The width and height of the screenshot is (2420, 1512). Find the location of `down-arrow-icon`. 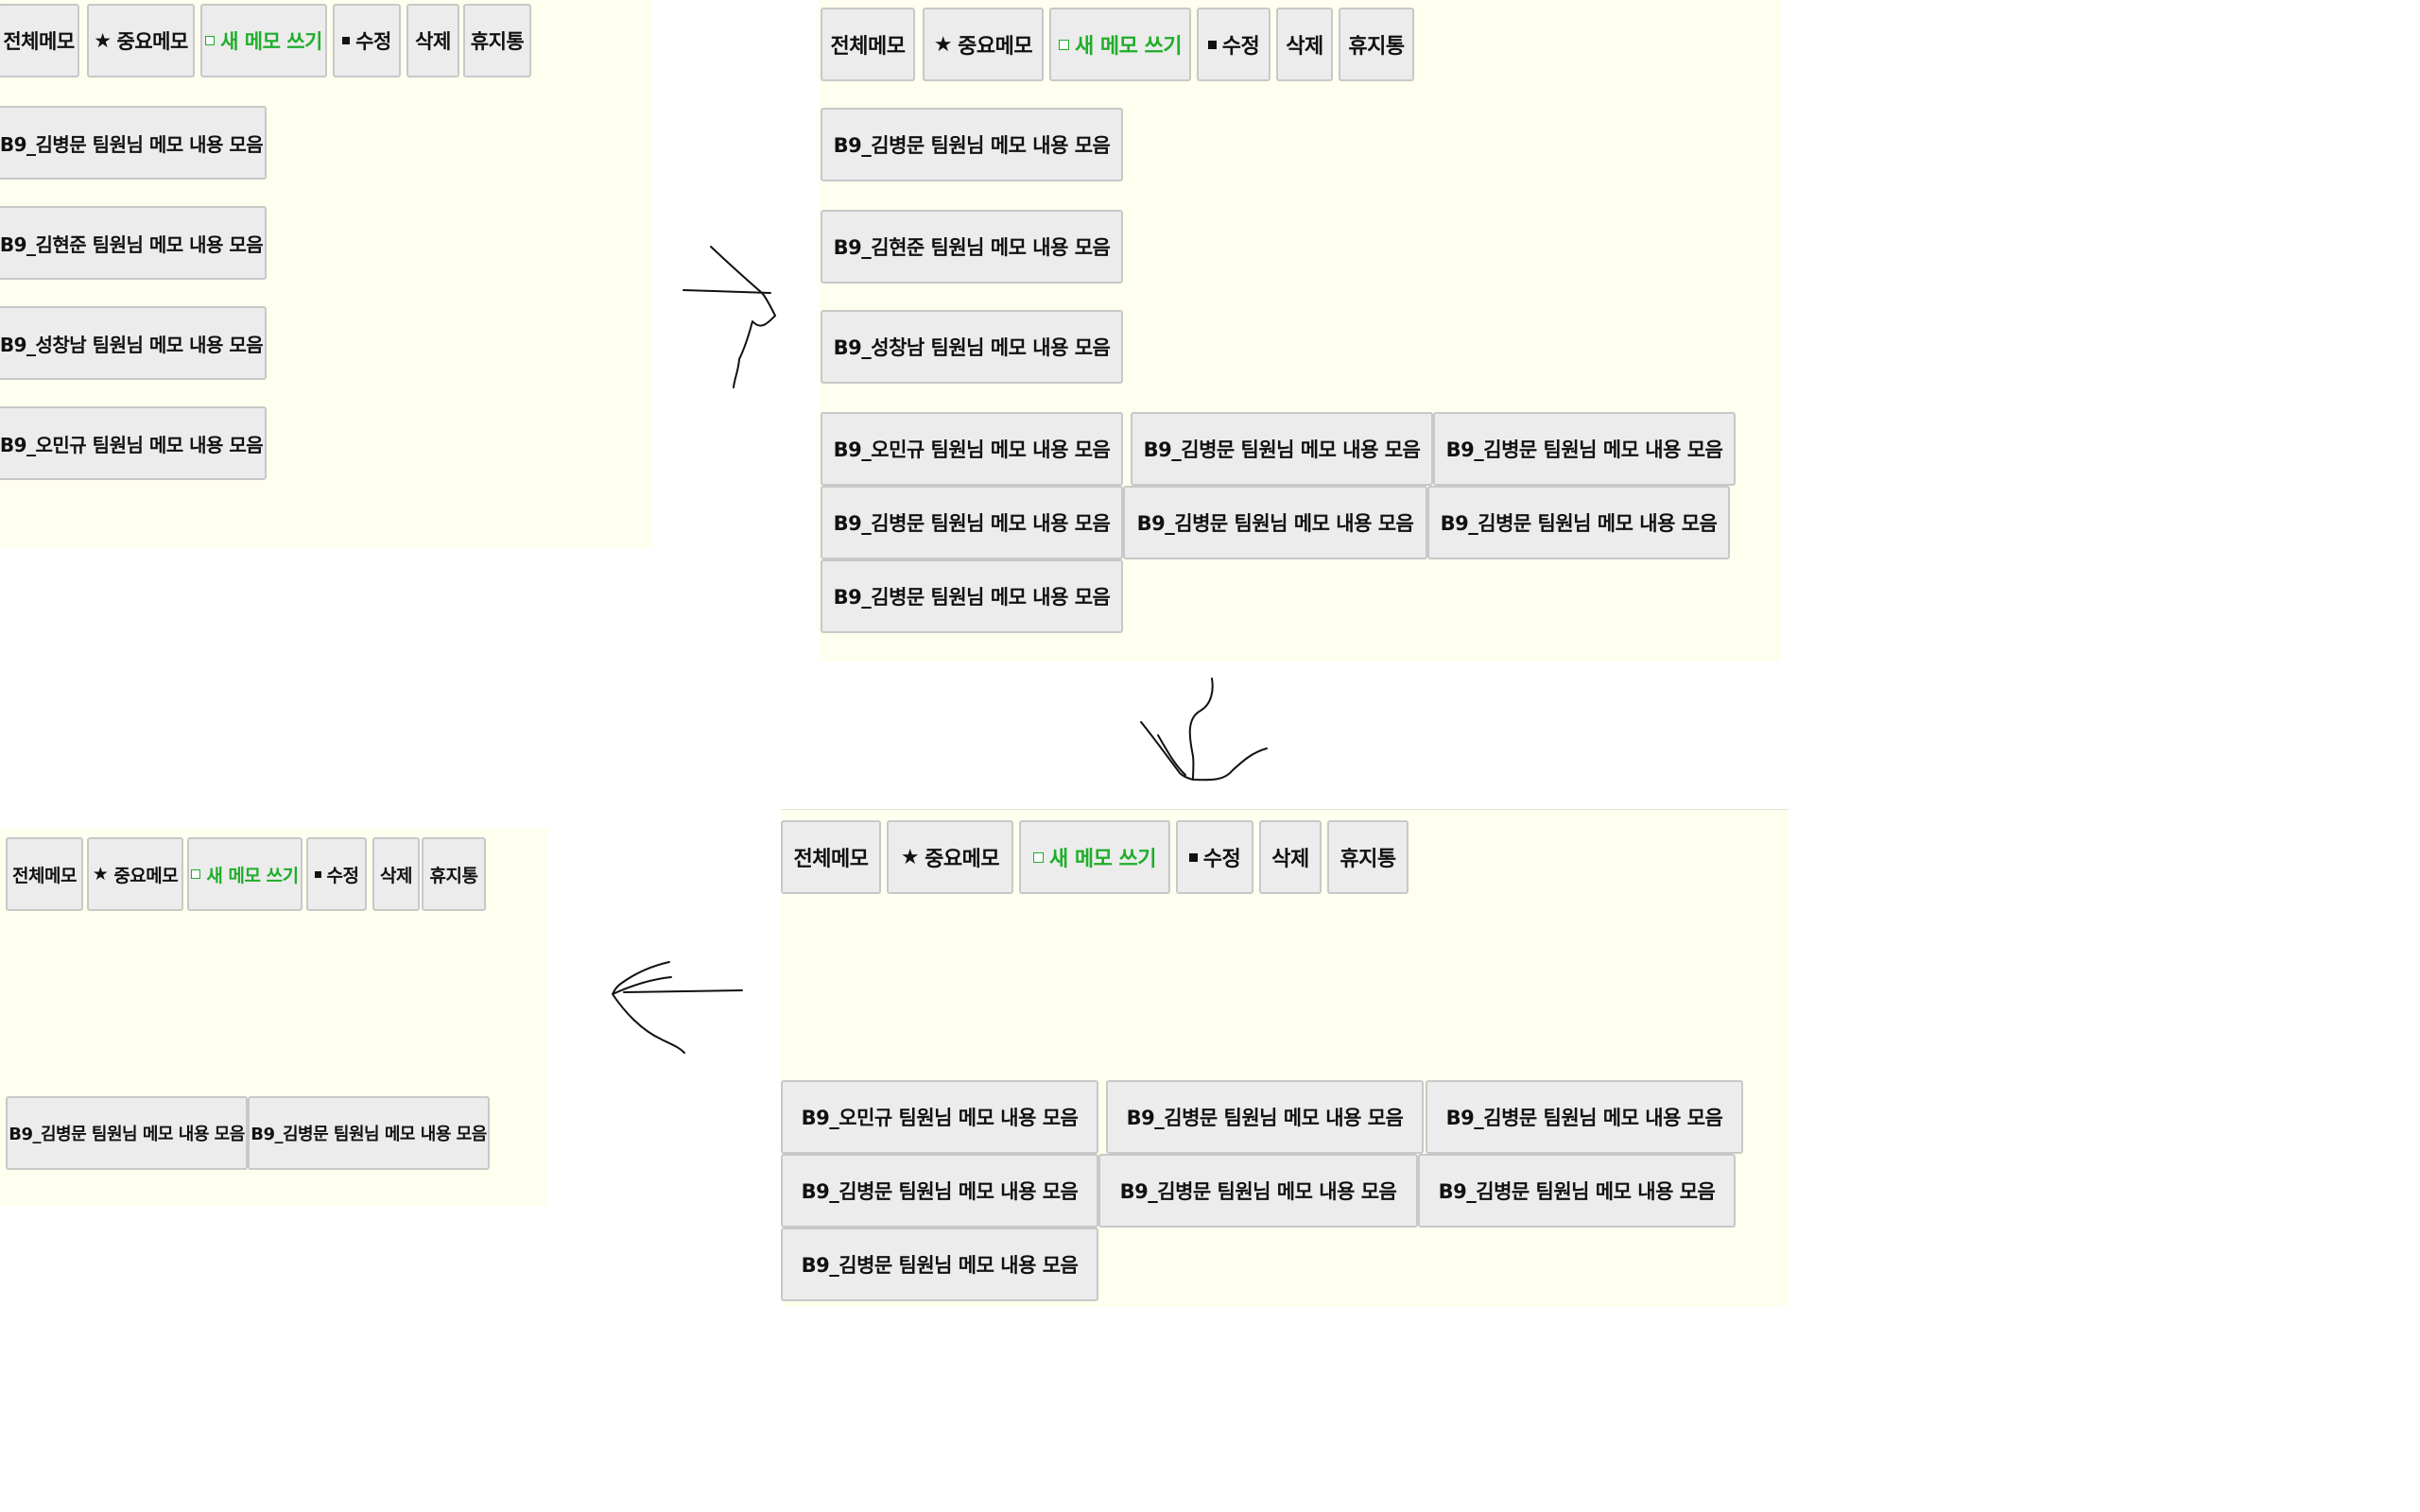

down-arrow-icon is located at coordinates (1201, 729).